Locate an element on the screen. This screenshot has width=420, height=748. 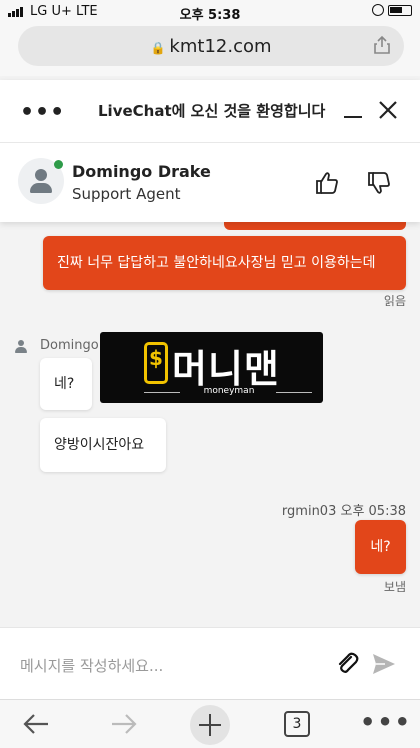
forward-arrow-icon is located at coordinates (124, 724).